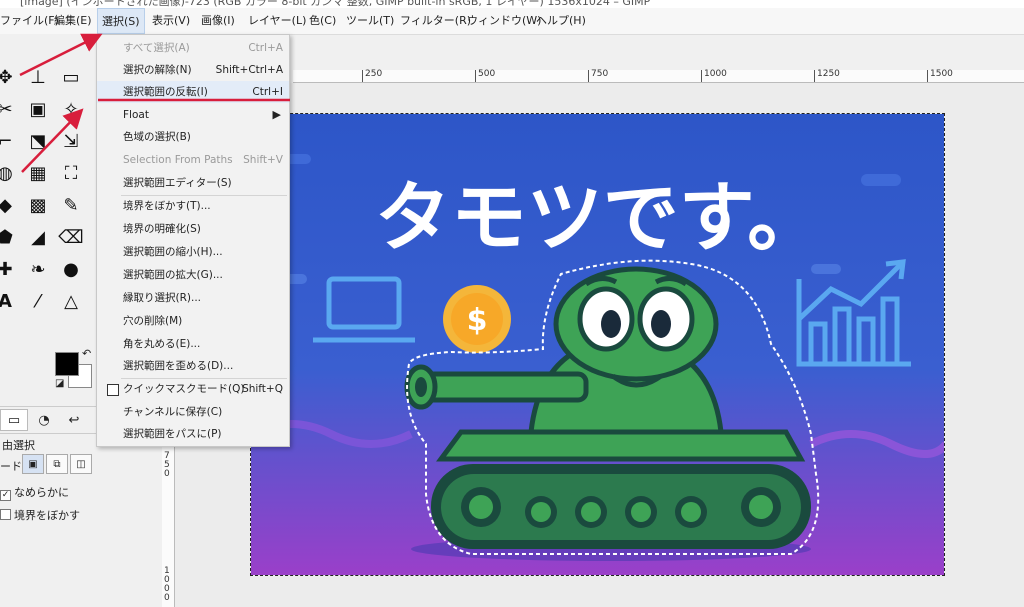 This screenshot has height=607, width=1024. Describe the element at coordinates (154, 103) in the screenshot. I see `annotation-overlay` at that location.